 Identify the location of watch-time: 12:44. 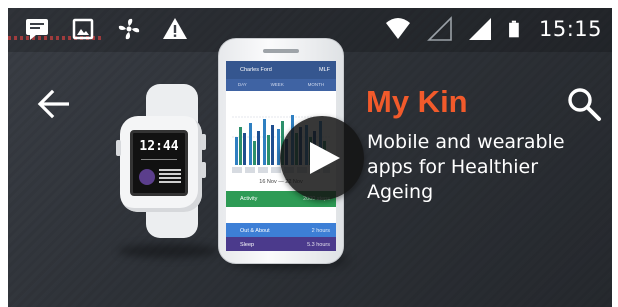
(159, 146).